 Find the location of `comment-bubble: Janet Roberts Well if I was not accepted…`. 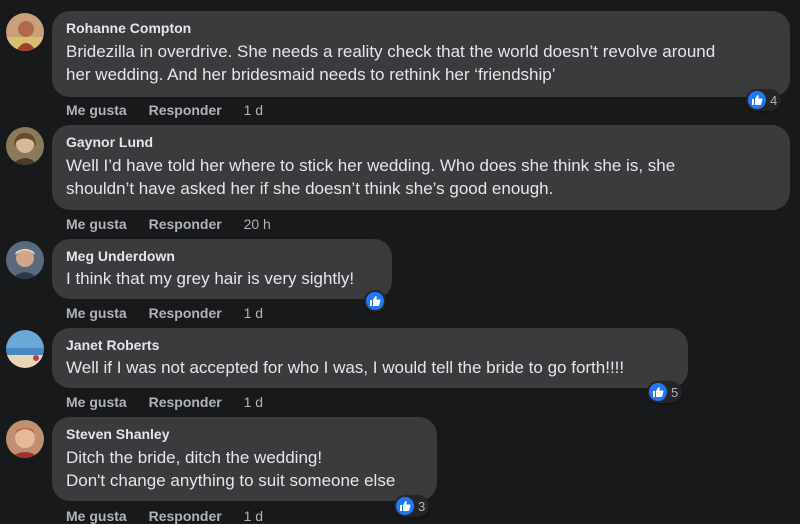

comment-bubble: Janet Roberts Well if I was not accepted… is located at coordinates (370, 358).